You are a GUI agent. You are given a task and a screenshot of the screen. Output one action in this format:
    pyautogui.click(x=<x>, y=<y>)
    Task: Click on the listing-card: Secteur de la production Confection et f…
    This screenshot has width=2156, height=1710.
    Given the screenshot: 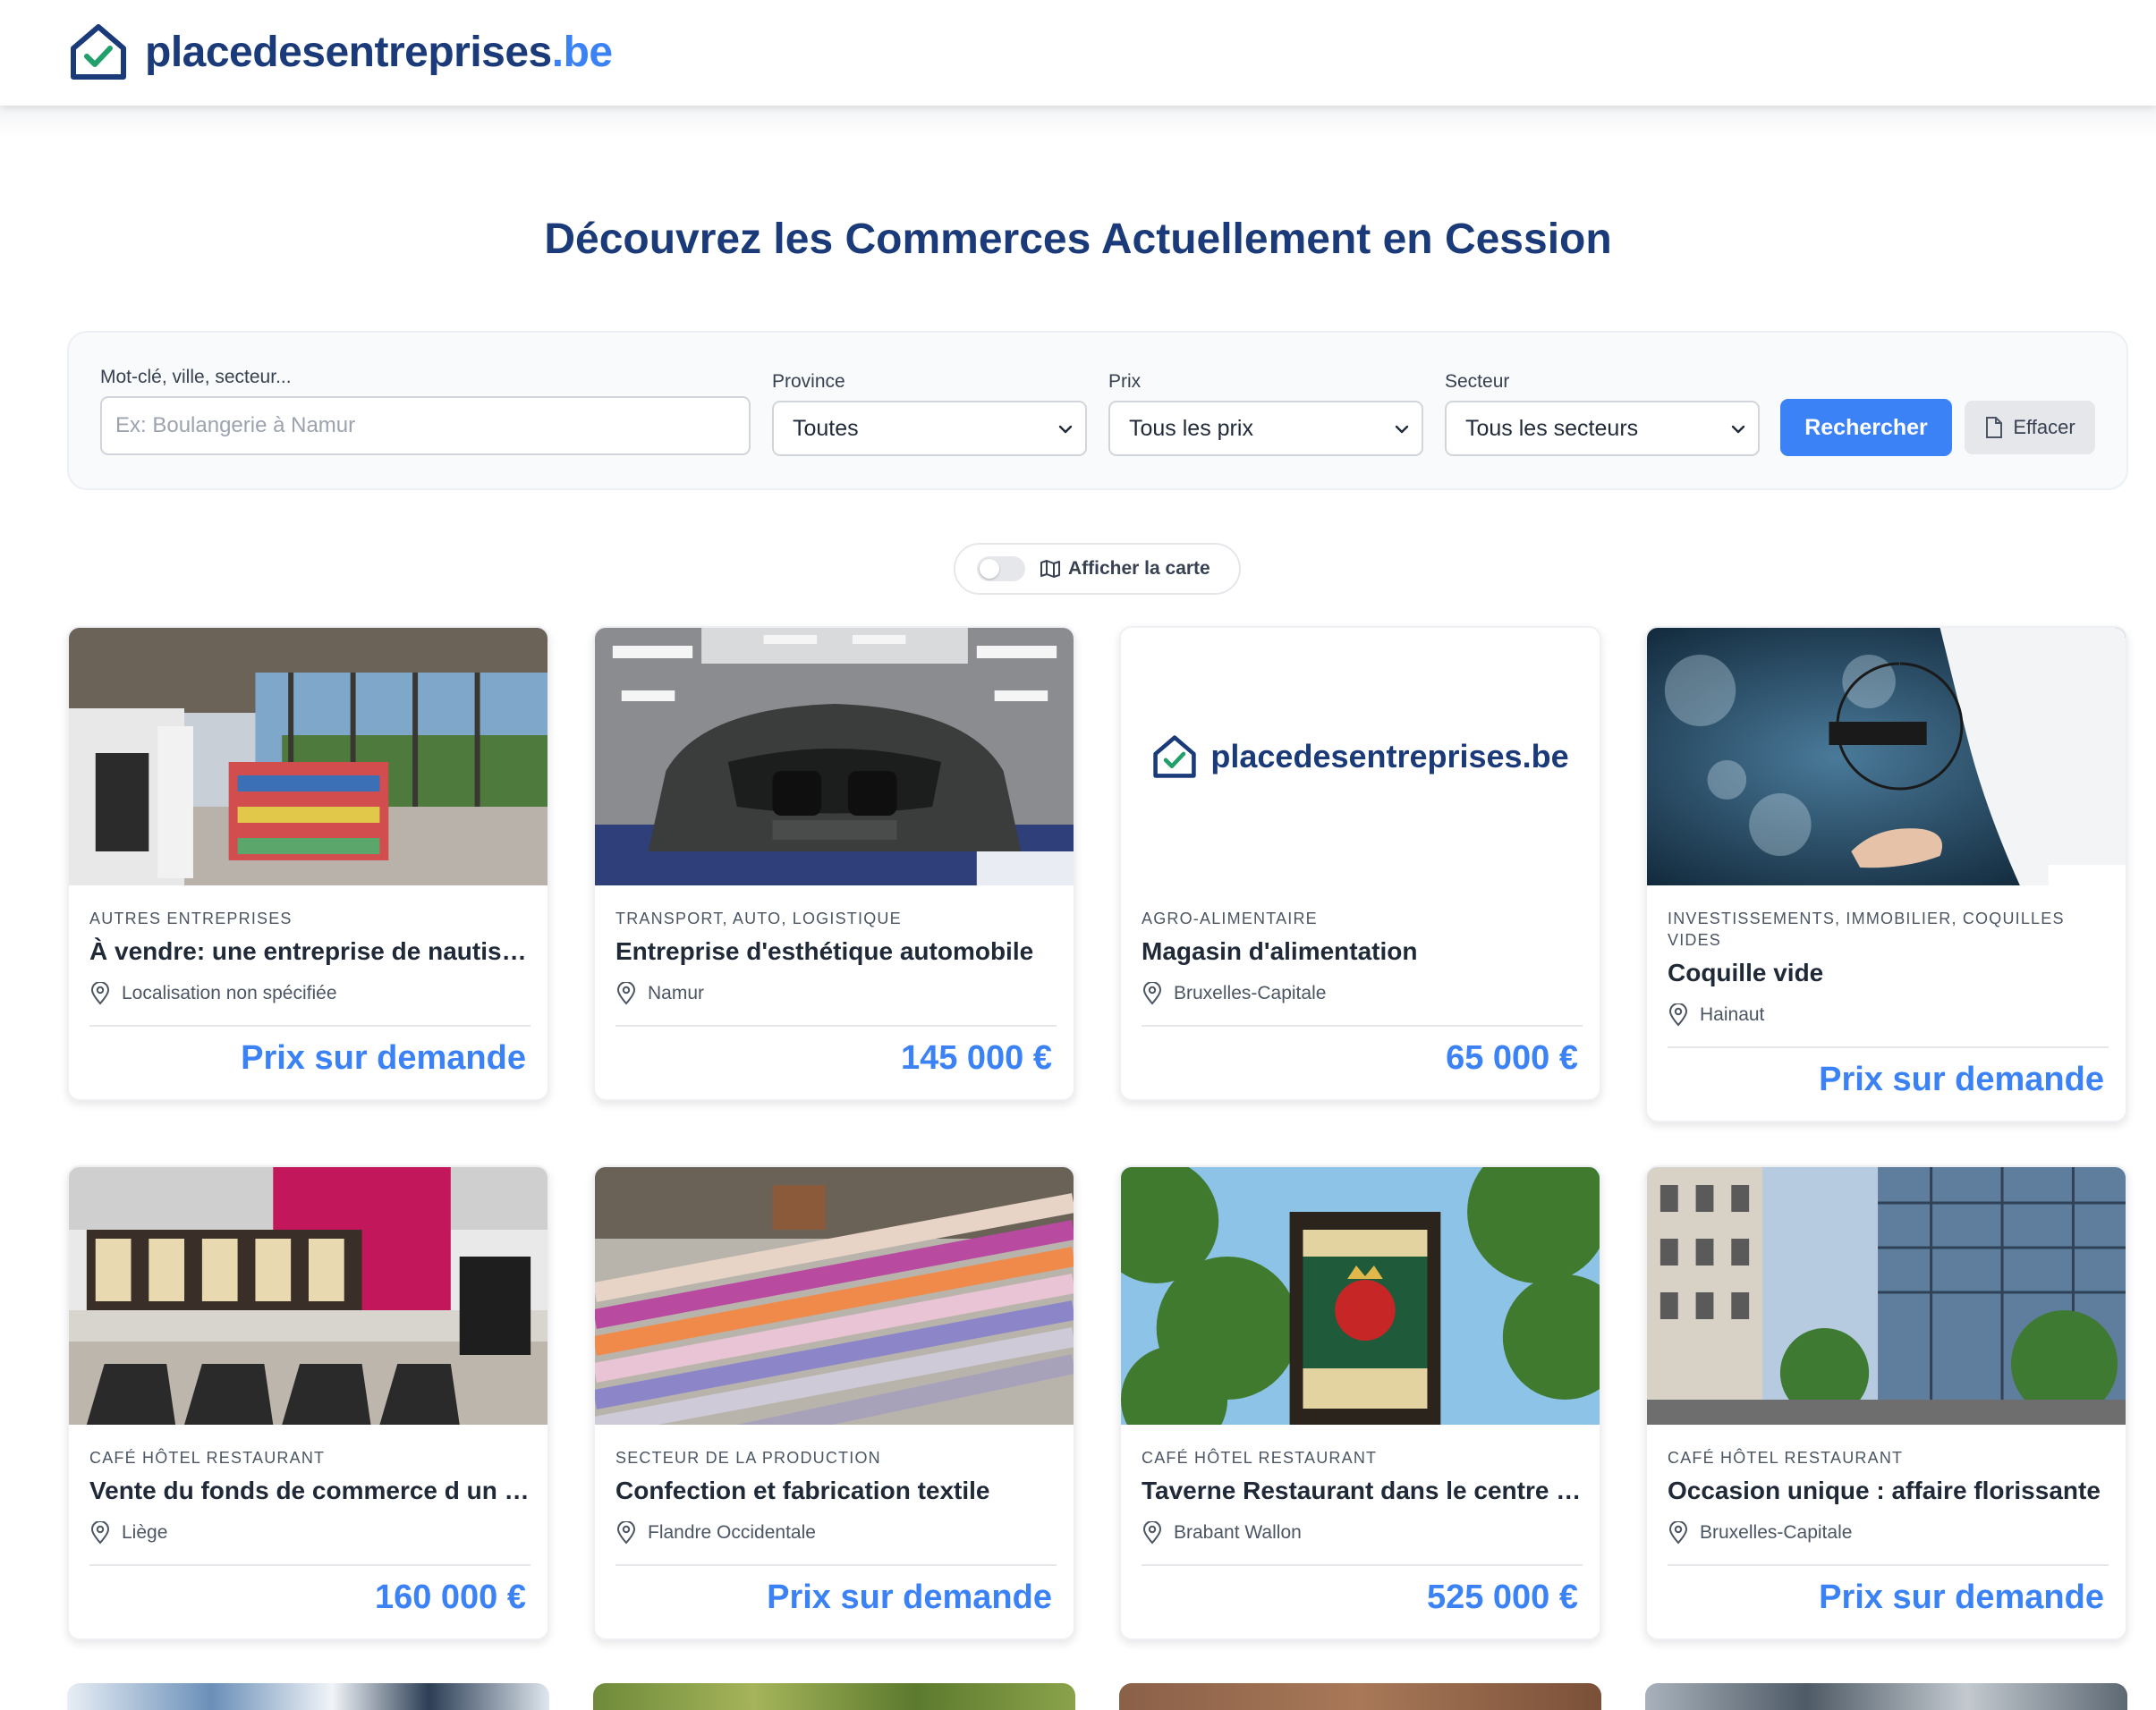 What is the action you would take?
    pyautogui.click(x=834, y=1403)
    